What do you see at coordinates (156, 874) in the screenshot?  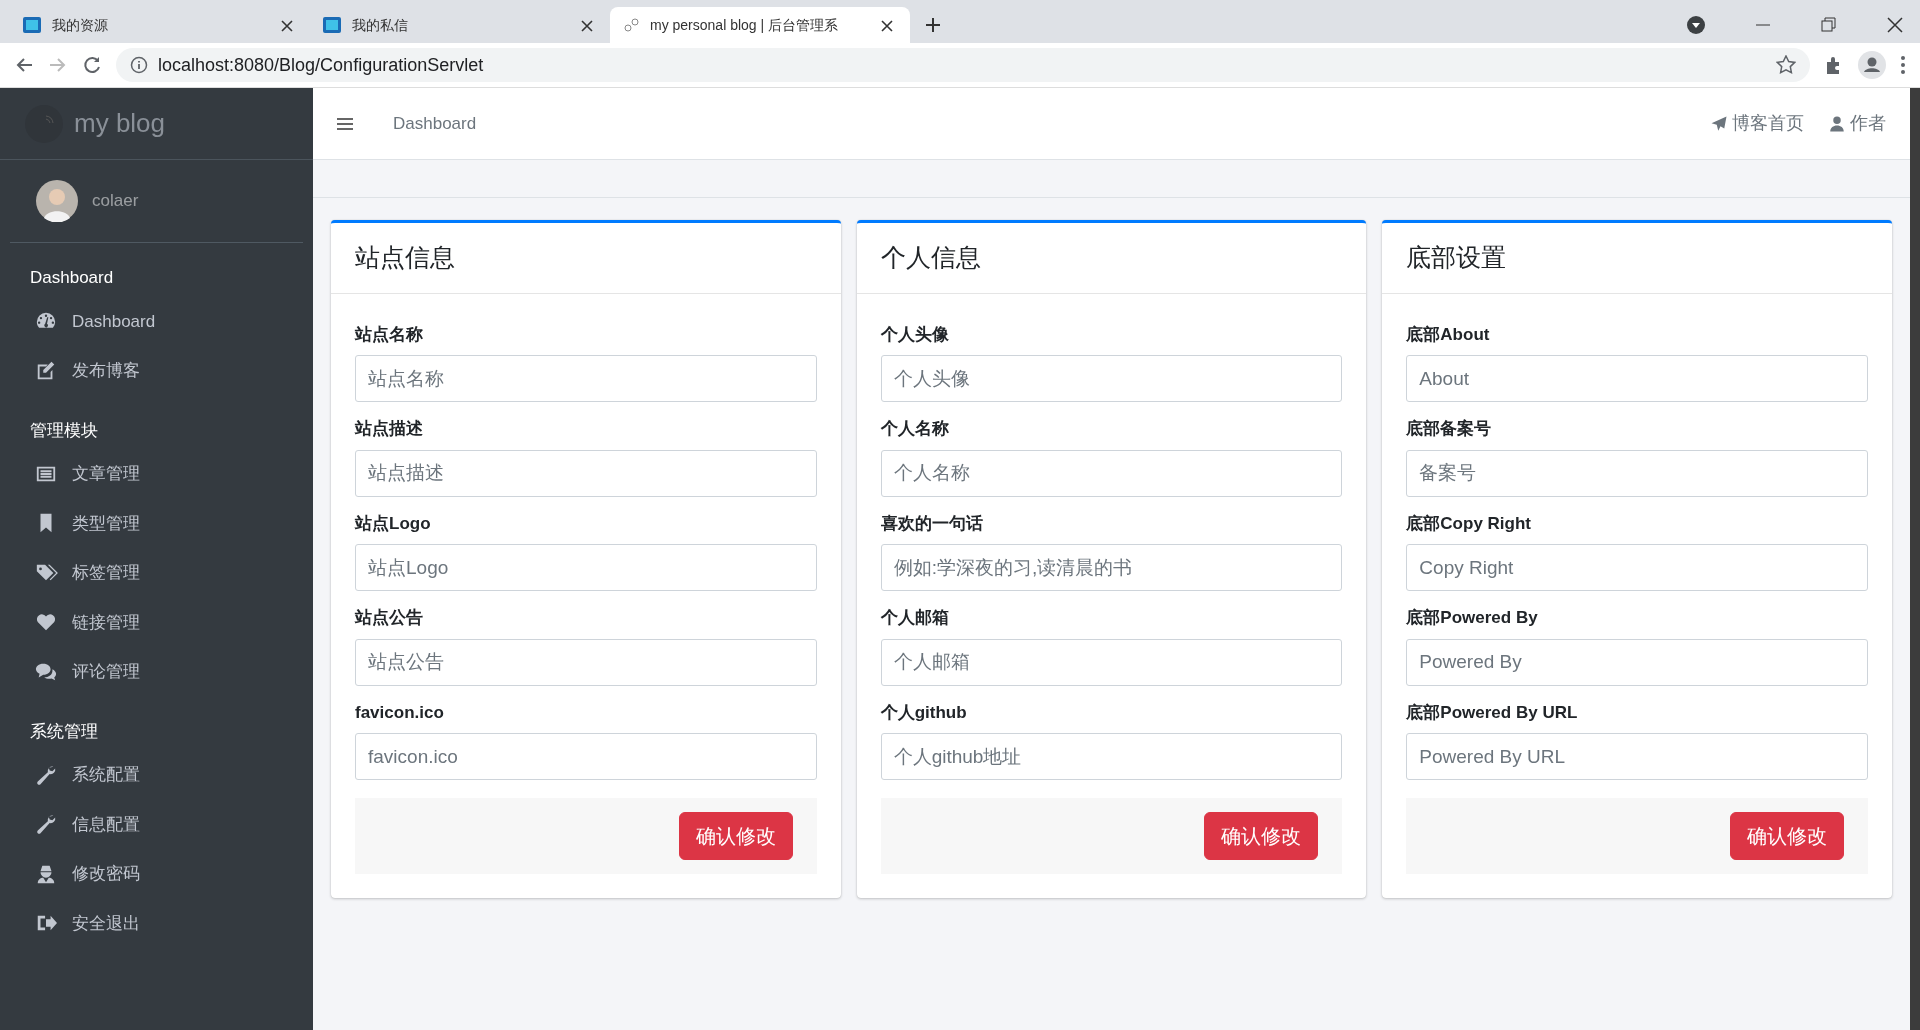 I see `sidebar-item: 修改密码` at bounding box center [156, 874].